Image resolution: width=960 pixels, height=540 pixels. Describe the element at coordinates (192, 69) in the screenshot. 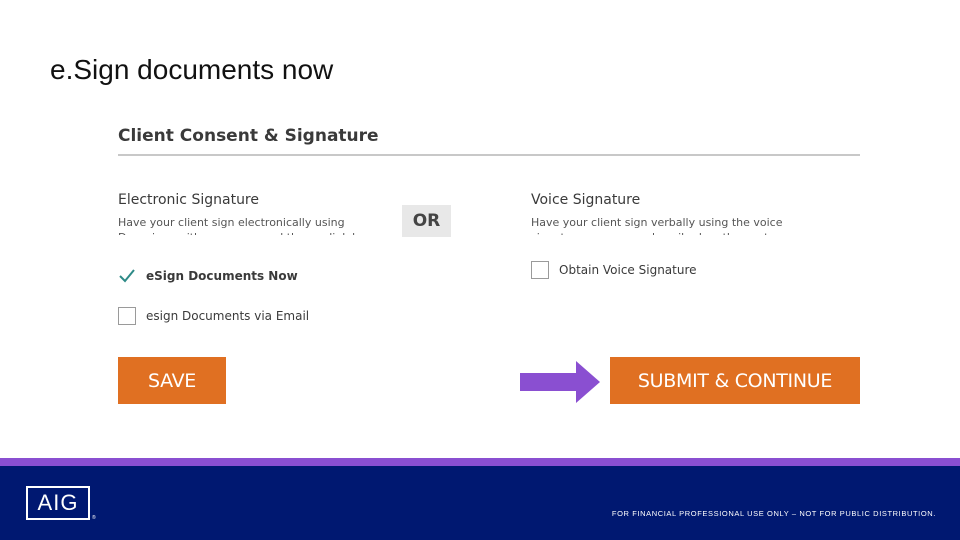

I see `slide-title: e.Sign documents now` at that location.